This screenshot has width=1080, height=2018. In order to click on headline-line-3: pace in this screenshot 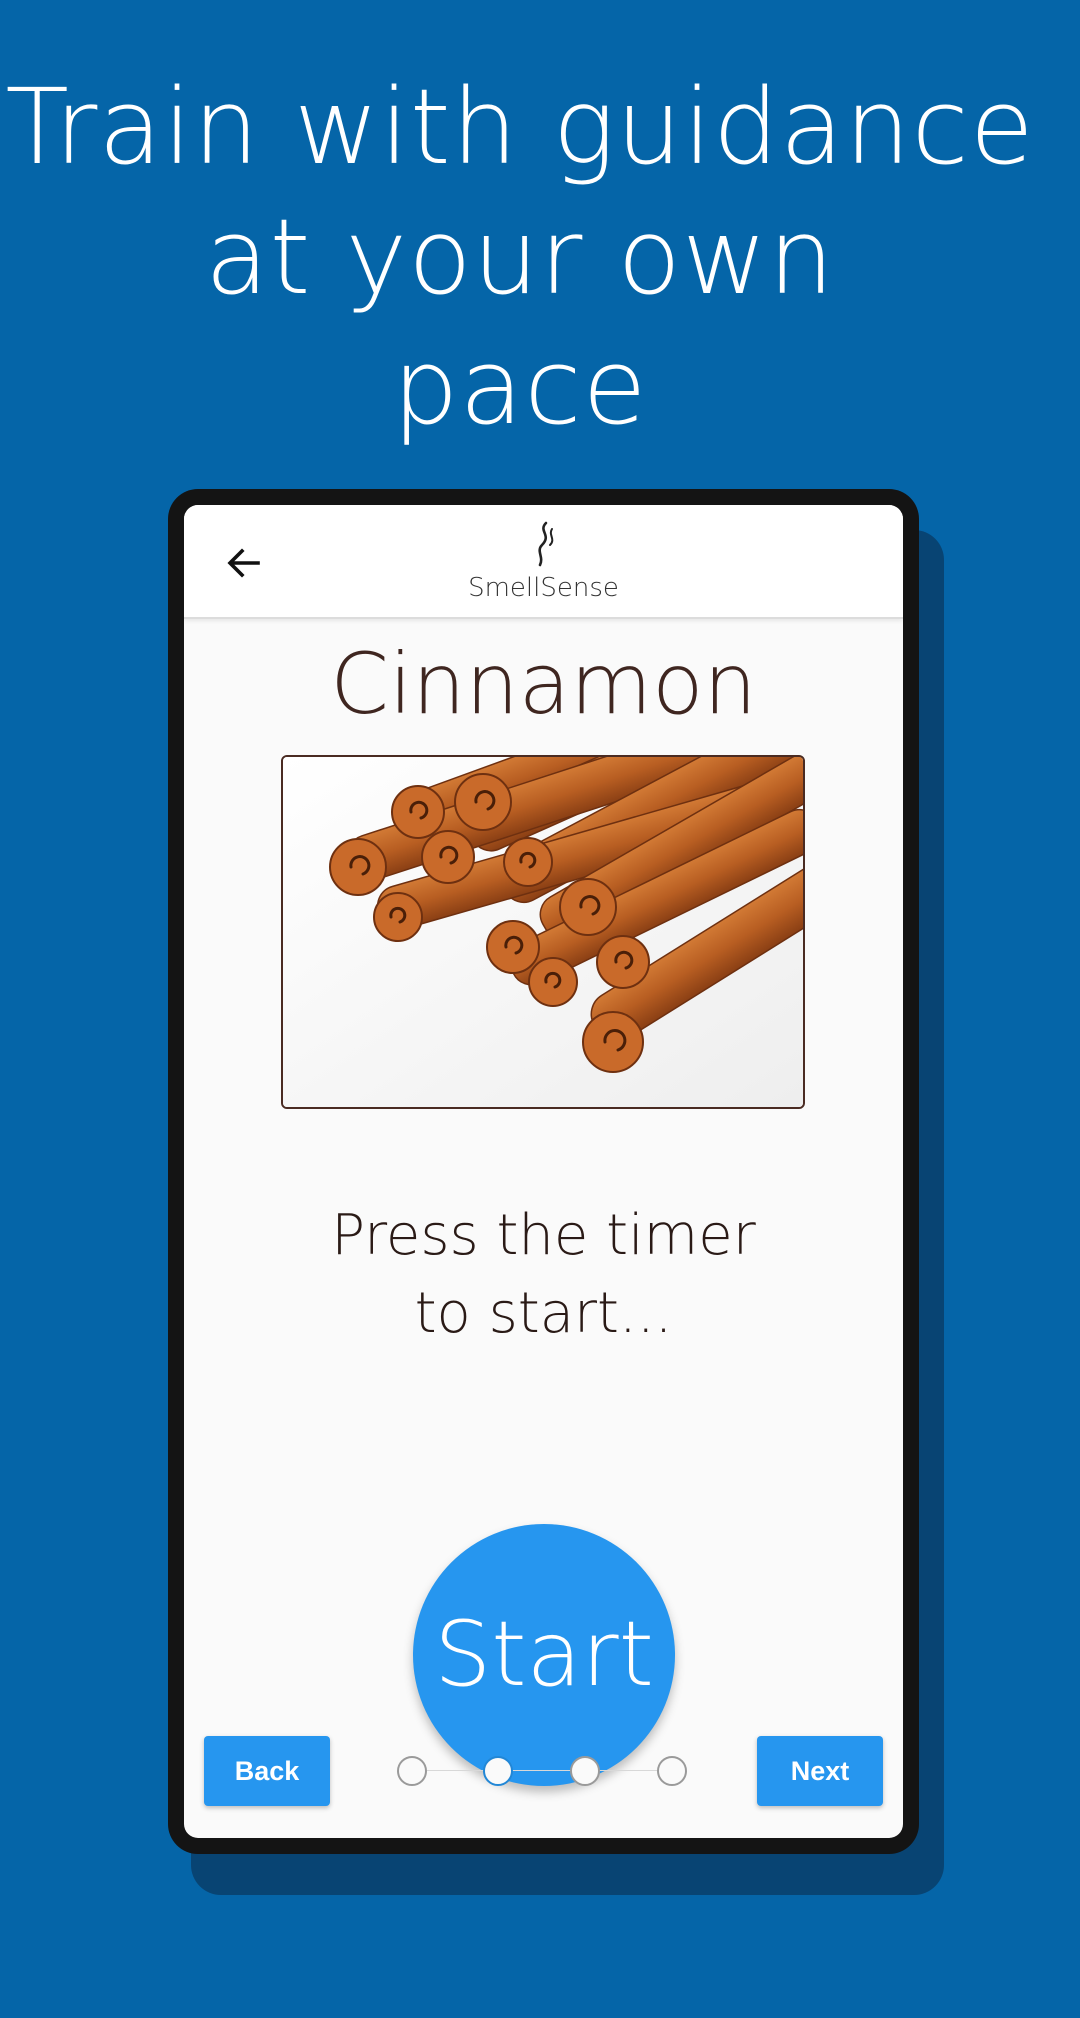, I will do `click(520, 387)`.